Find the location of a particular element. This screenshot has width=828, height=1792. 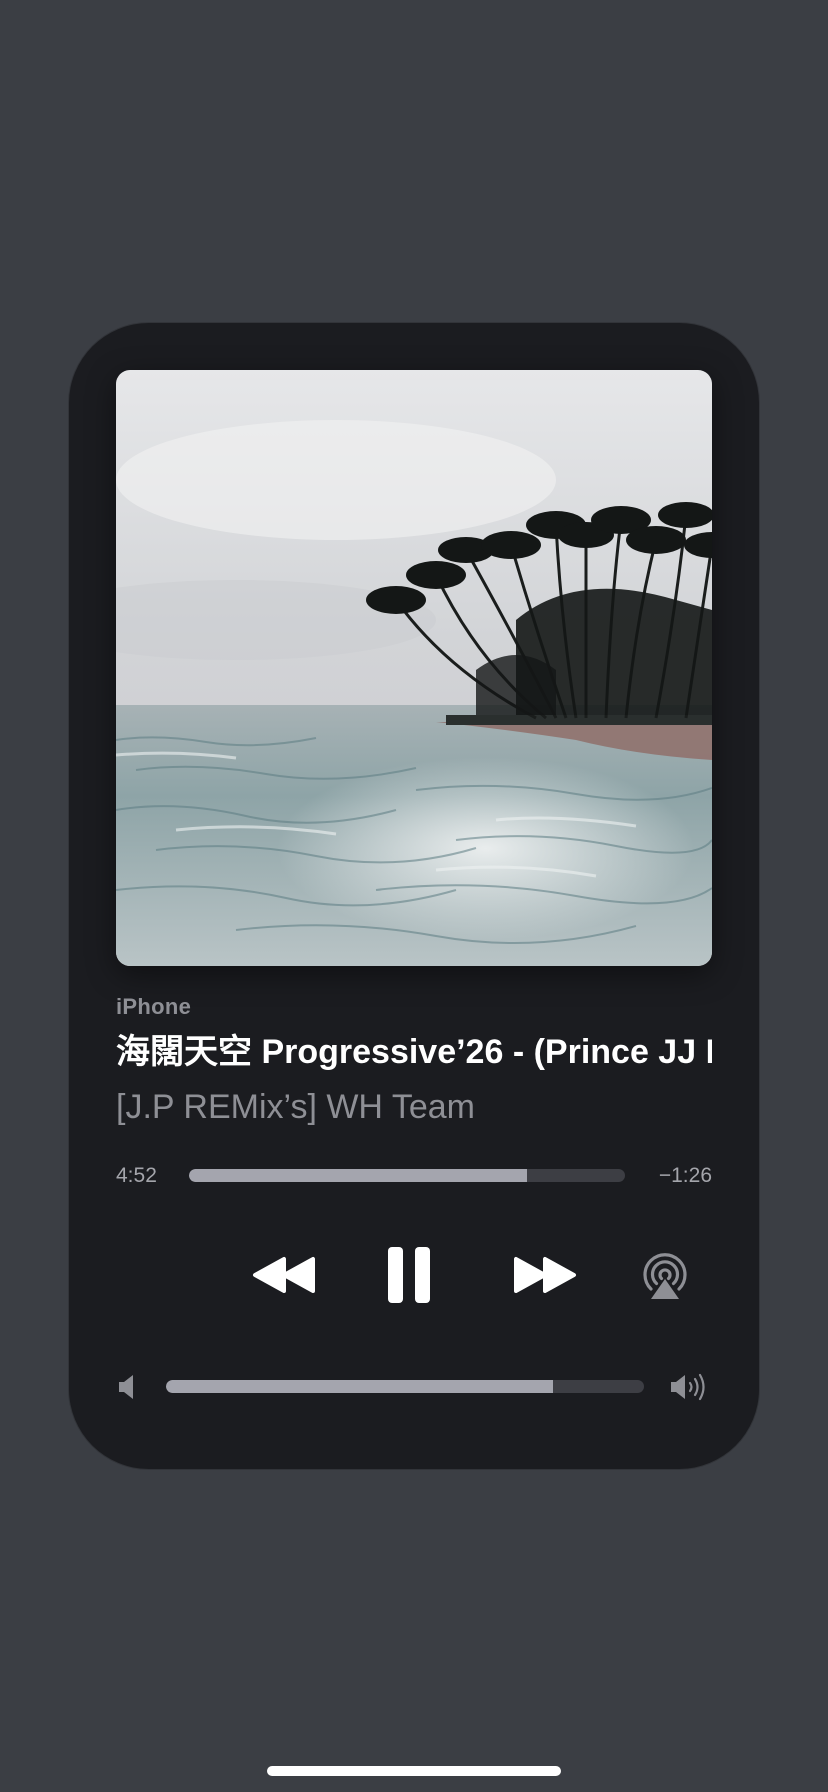

remaining-time: −1:26 is located at coordinates (685, 1175).